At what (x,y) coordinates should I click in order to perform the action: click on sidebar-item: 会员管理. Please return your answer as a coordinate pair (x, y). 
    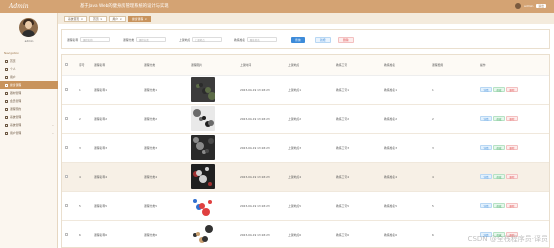
    Looking at the image, I should click on (29, 101).